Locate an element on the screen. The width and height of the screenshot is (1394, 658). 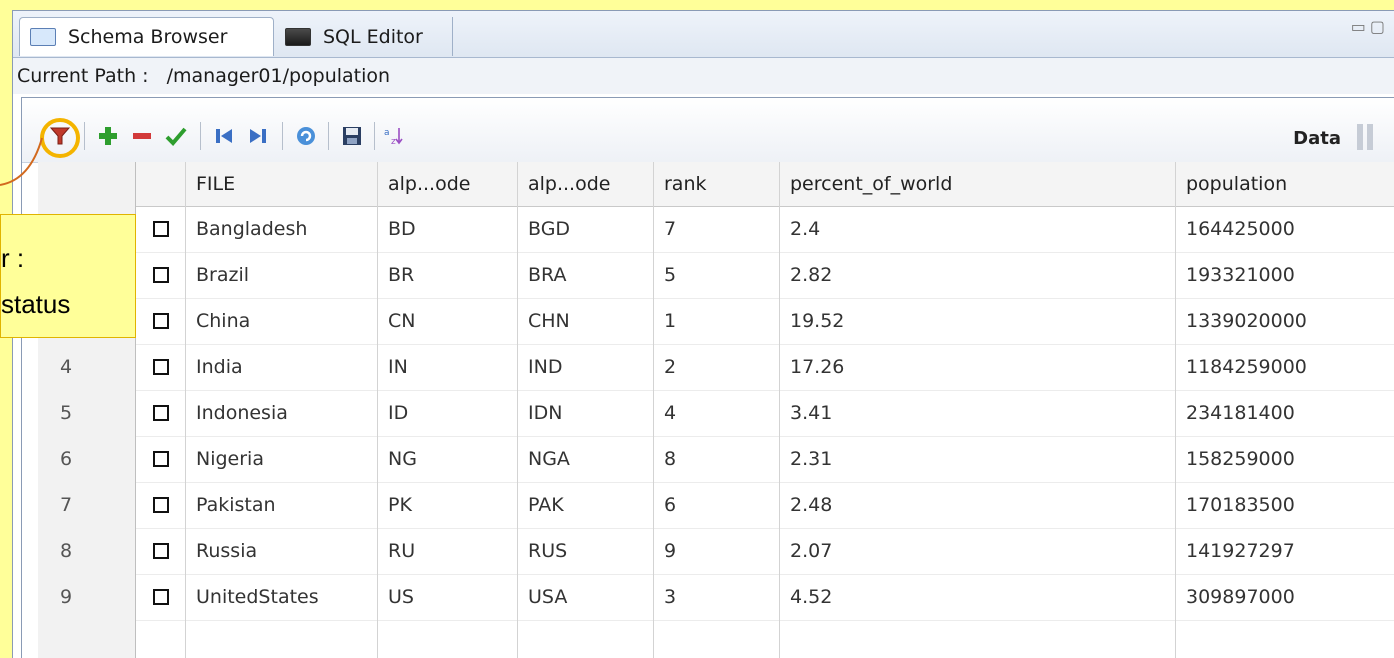
cell-alpha2: IN is located at coordinates (448, 367).